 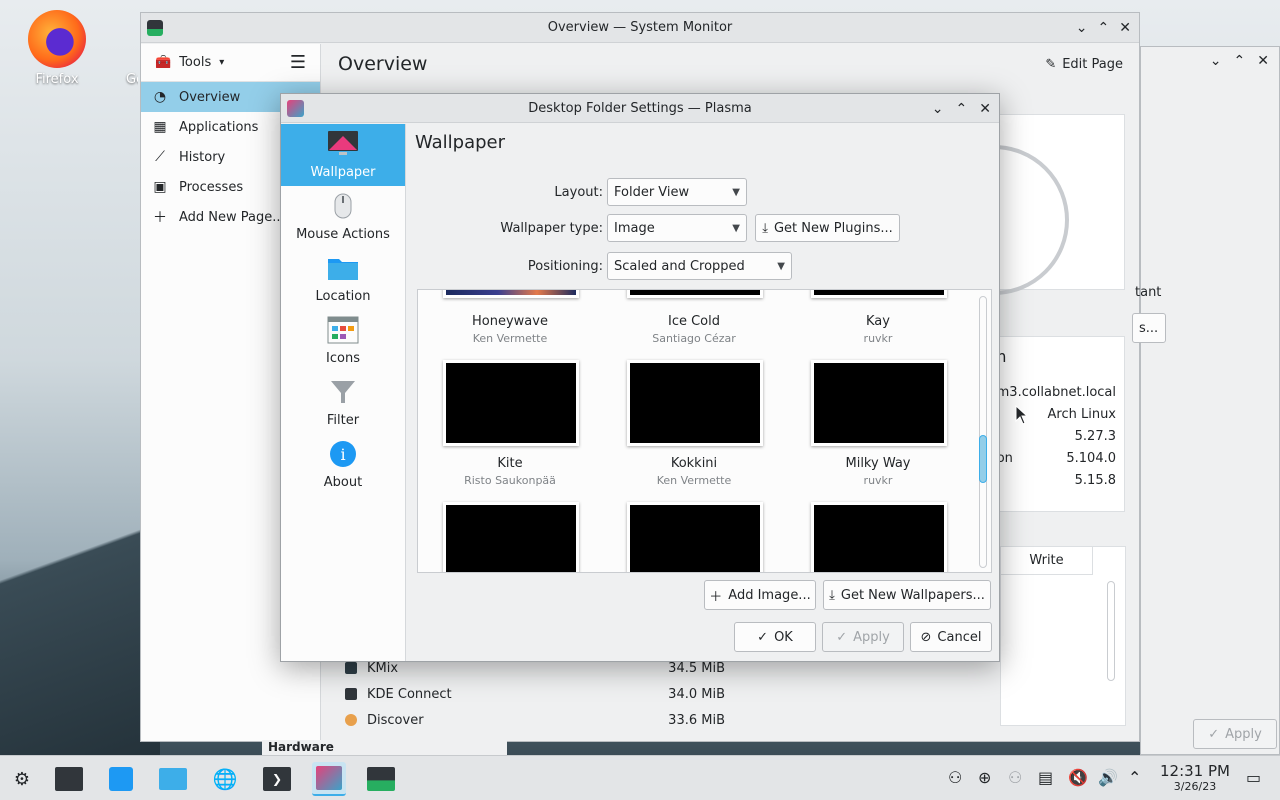 I want to click on system-monitor-titlebar: Overview — System Monitor ⌄ ⌃ ✕, so click(x=640, y=28).